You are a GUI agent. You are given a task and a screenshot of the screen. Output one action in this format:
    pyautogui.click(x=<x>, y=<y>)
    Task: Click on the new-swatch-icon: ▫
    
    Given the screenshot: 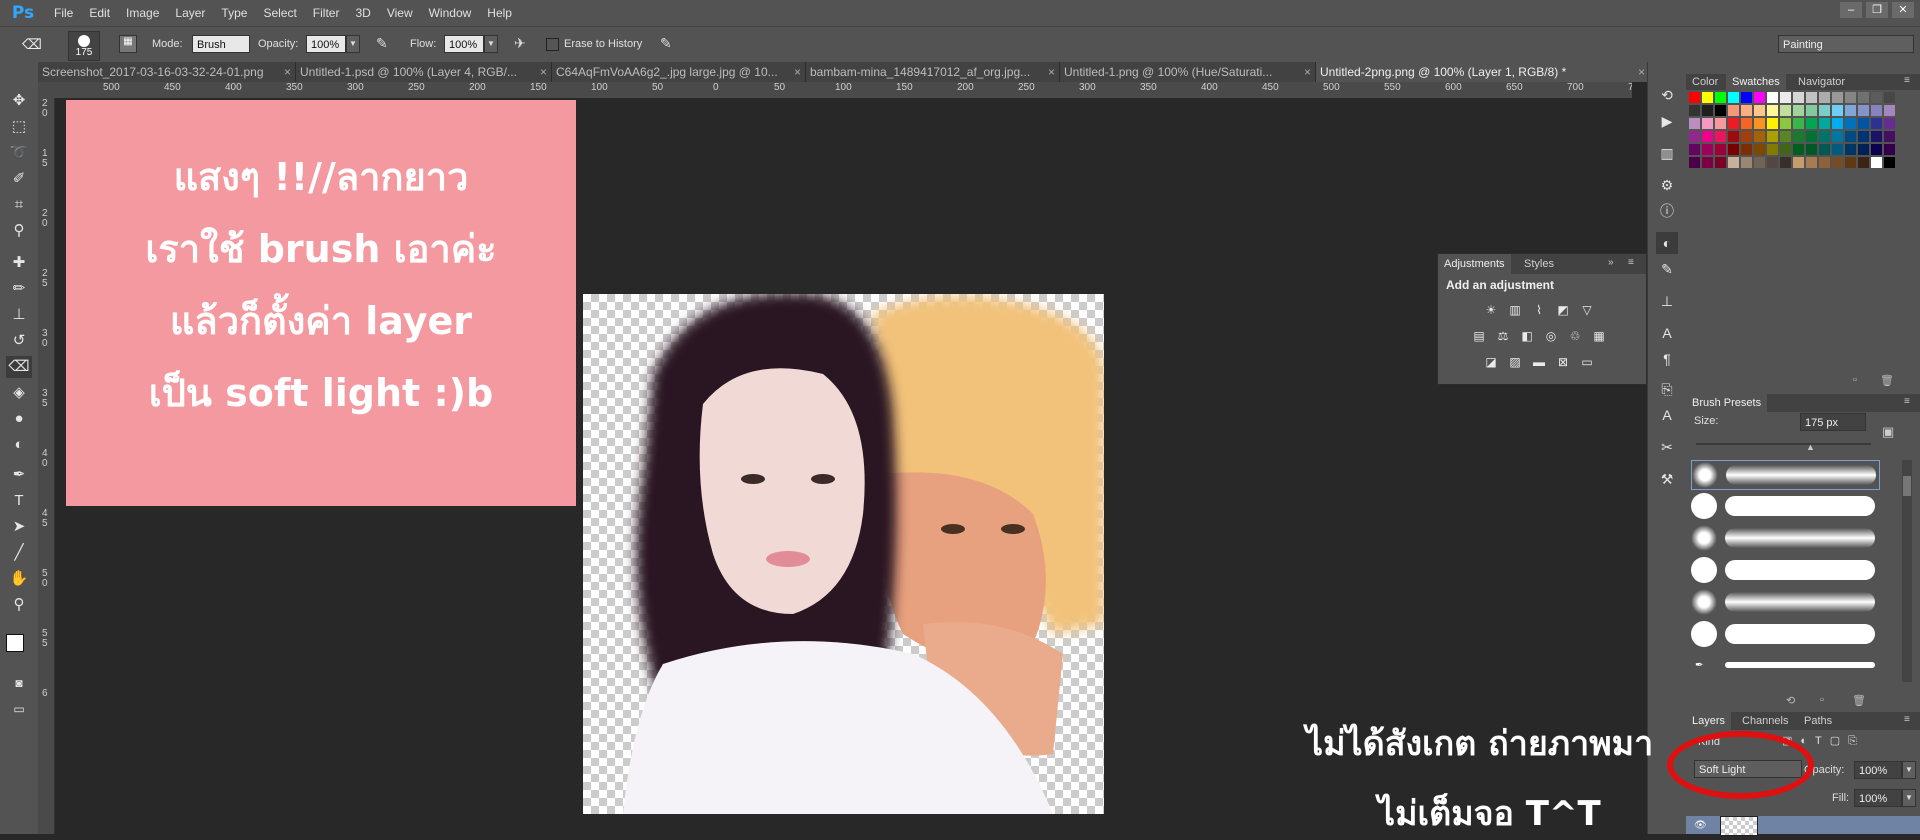 What is the action you would take?
    pyautogui.click(x=1855, y=380)
    